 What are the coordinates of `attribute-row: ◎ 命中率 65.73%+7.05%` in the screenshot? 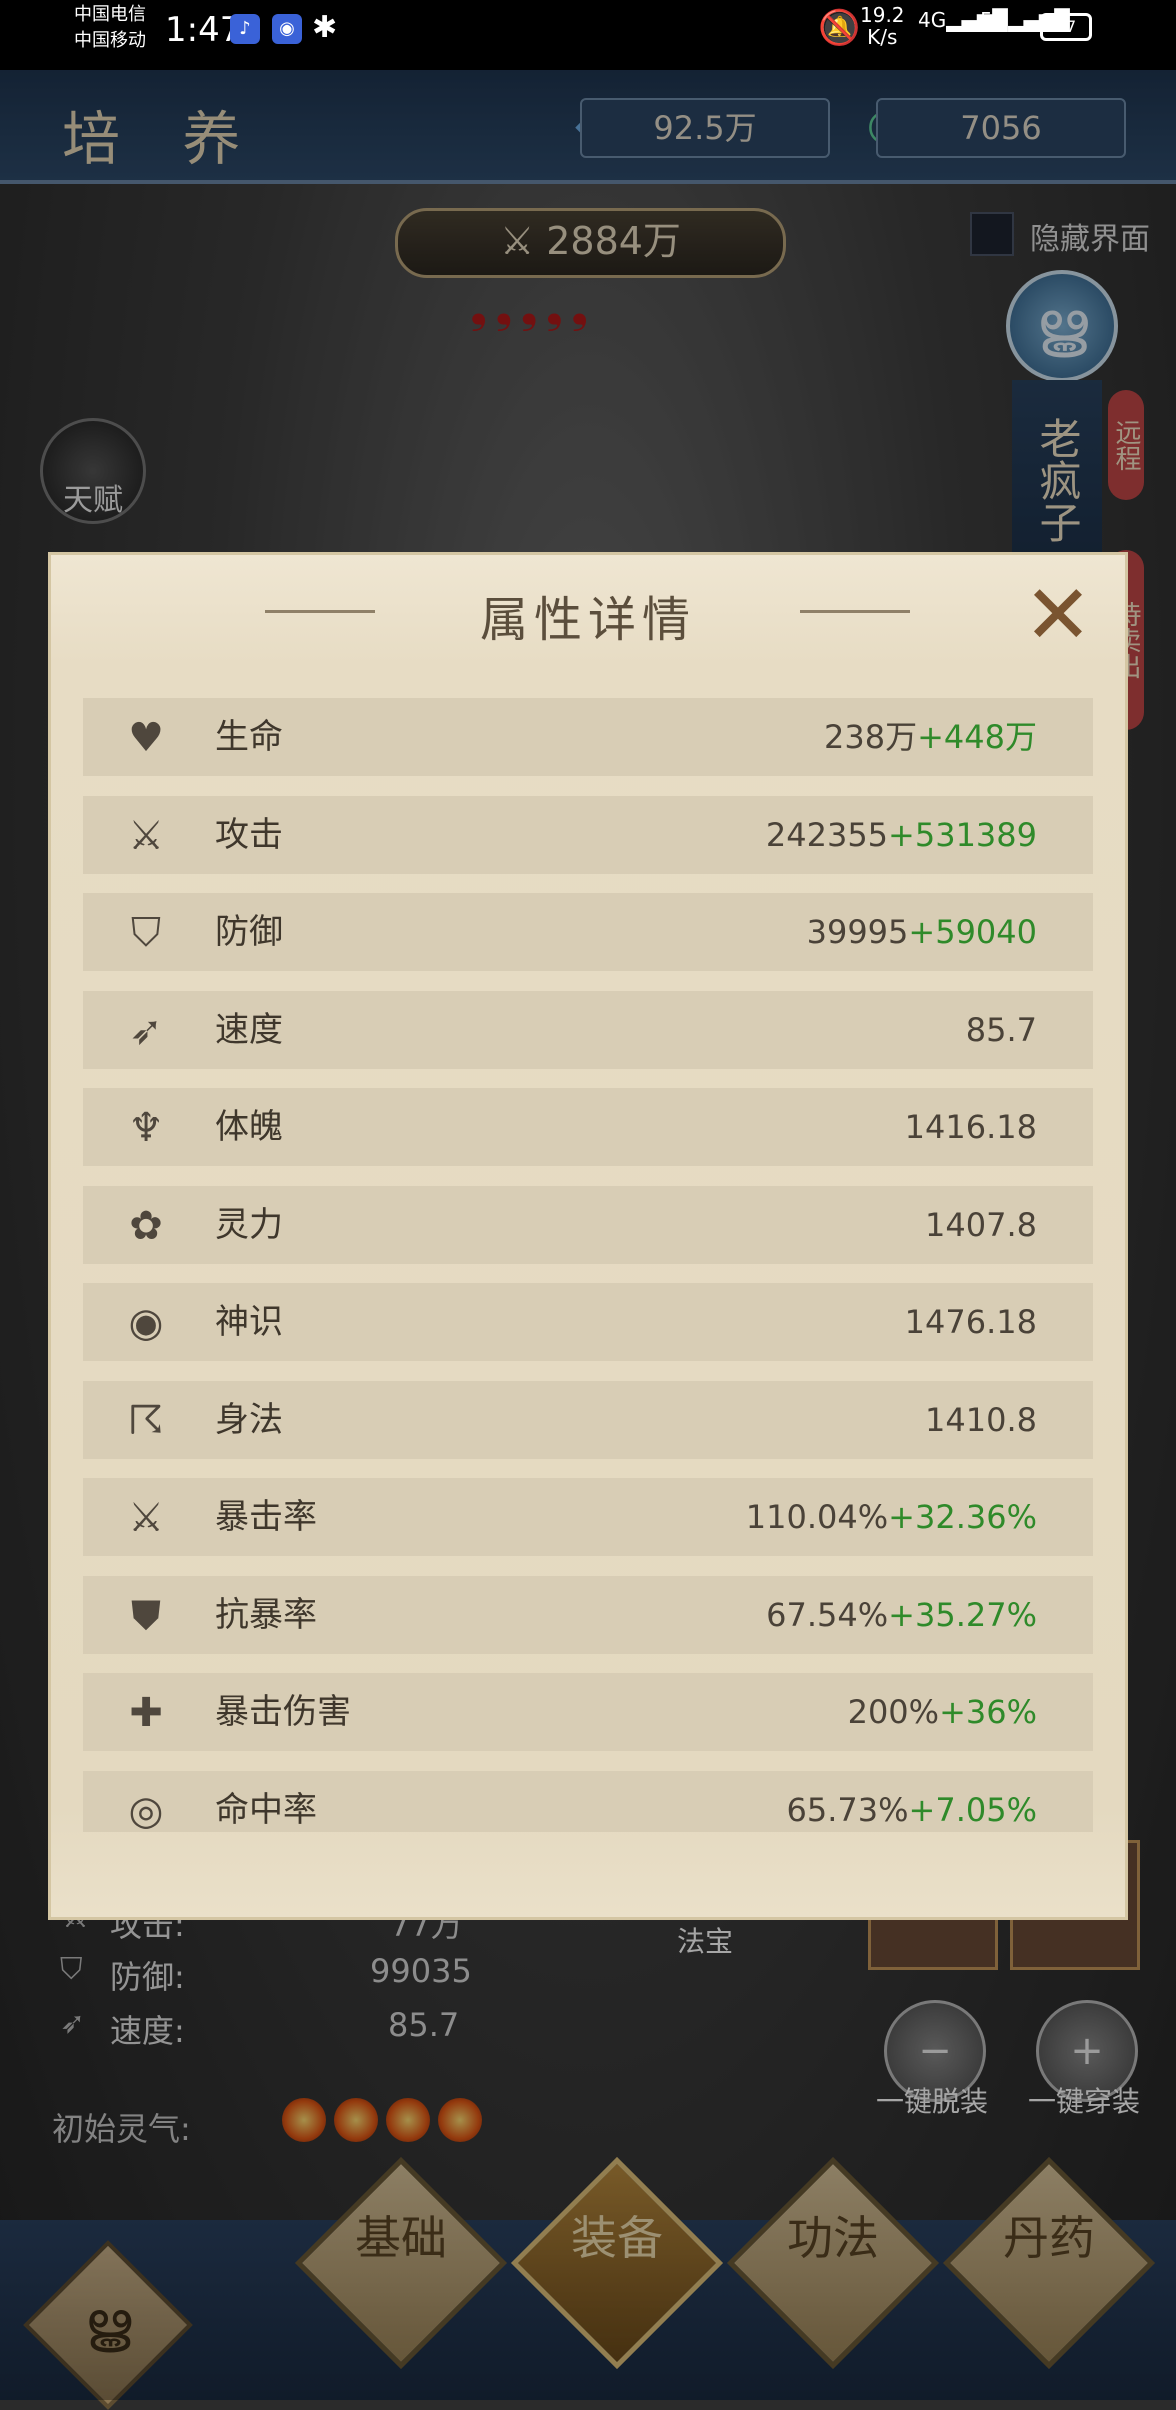 It's located at (588, 1801).